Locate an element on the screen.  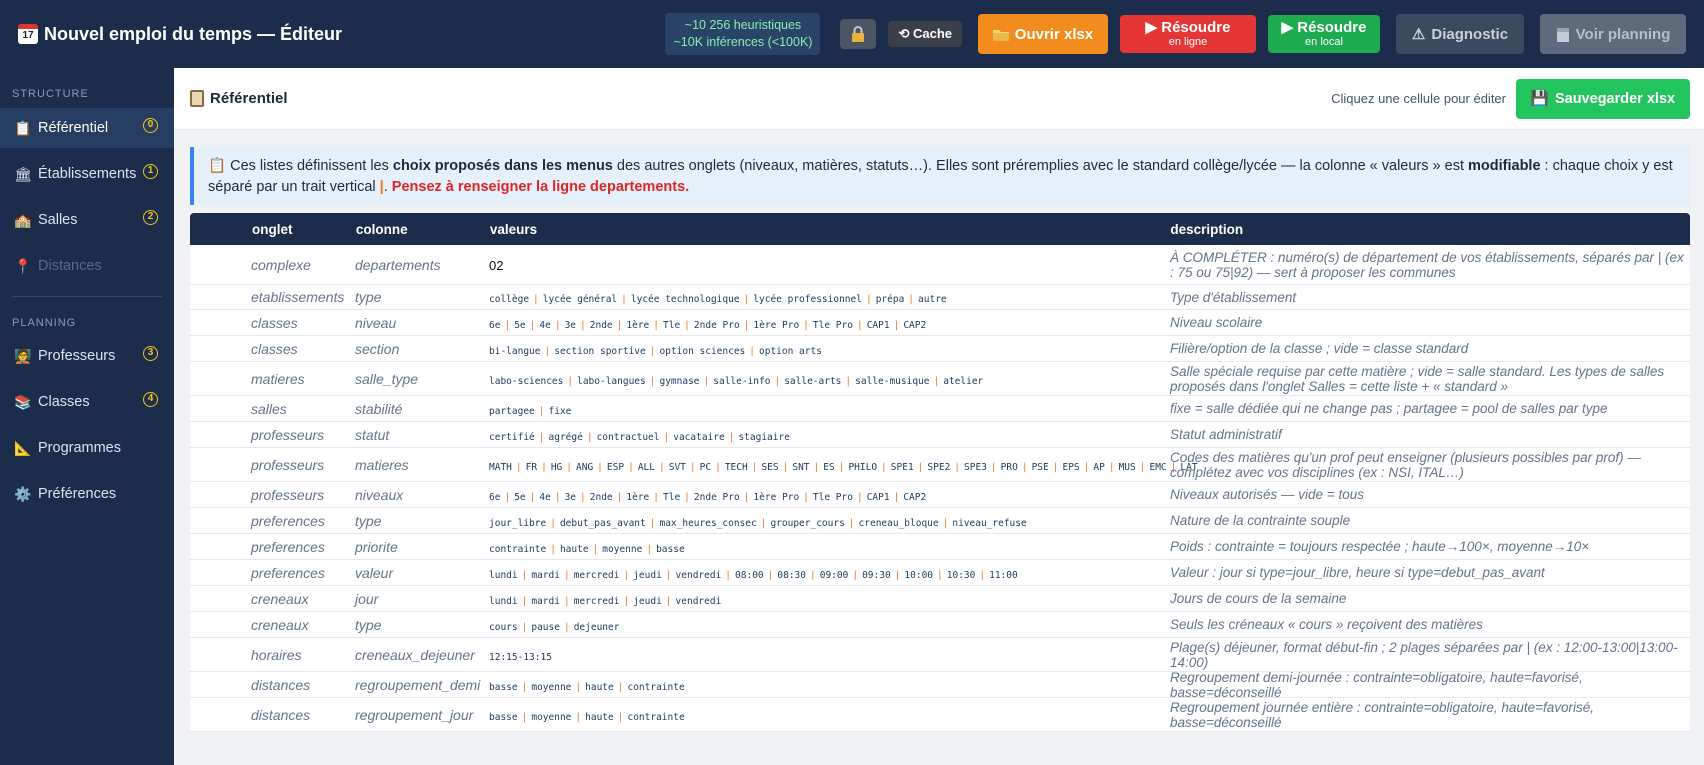
cell-onglet: matieres is located at coordinates (272, 379).